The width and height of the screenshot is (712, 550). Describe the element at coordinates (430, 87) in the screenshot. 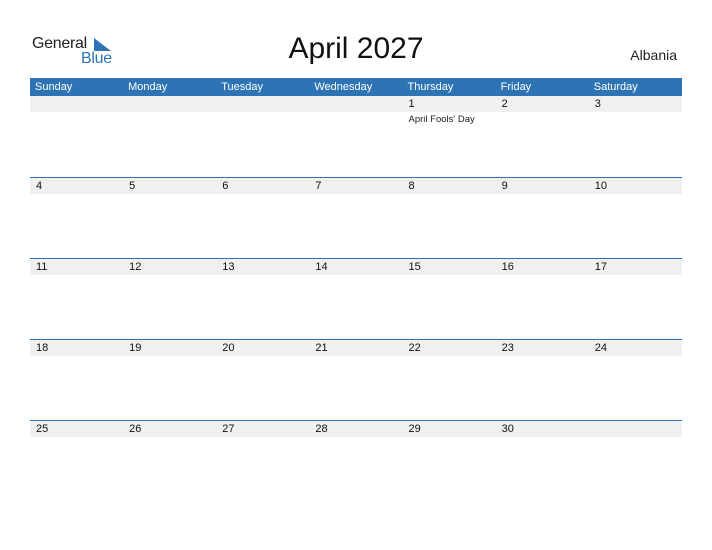

I see `weekday-thursday: Thursday` at that location.